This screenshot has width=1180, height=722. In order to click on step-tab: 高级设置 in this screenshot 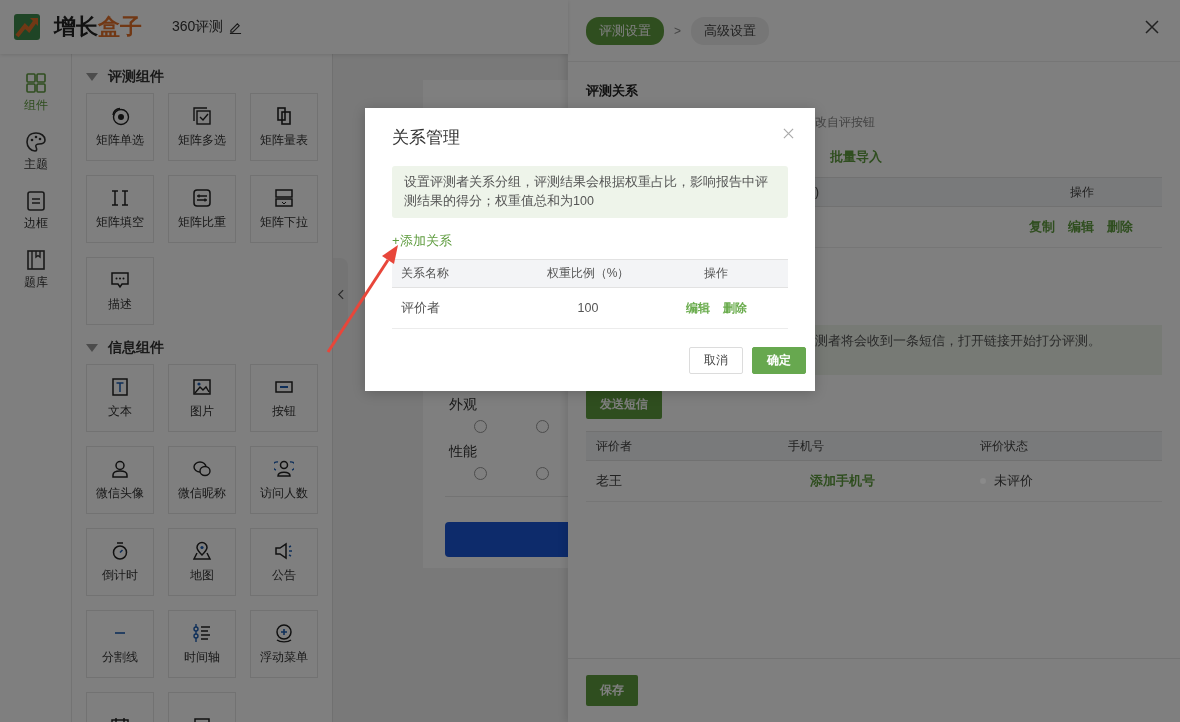, I will do `click(730, 30)`.